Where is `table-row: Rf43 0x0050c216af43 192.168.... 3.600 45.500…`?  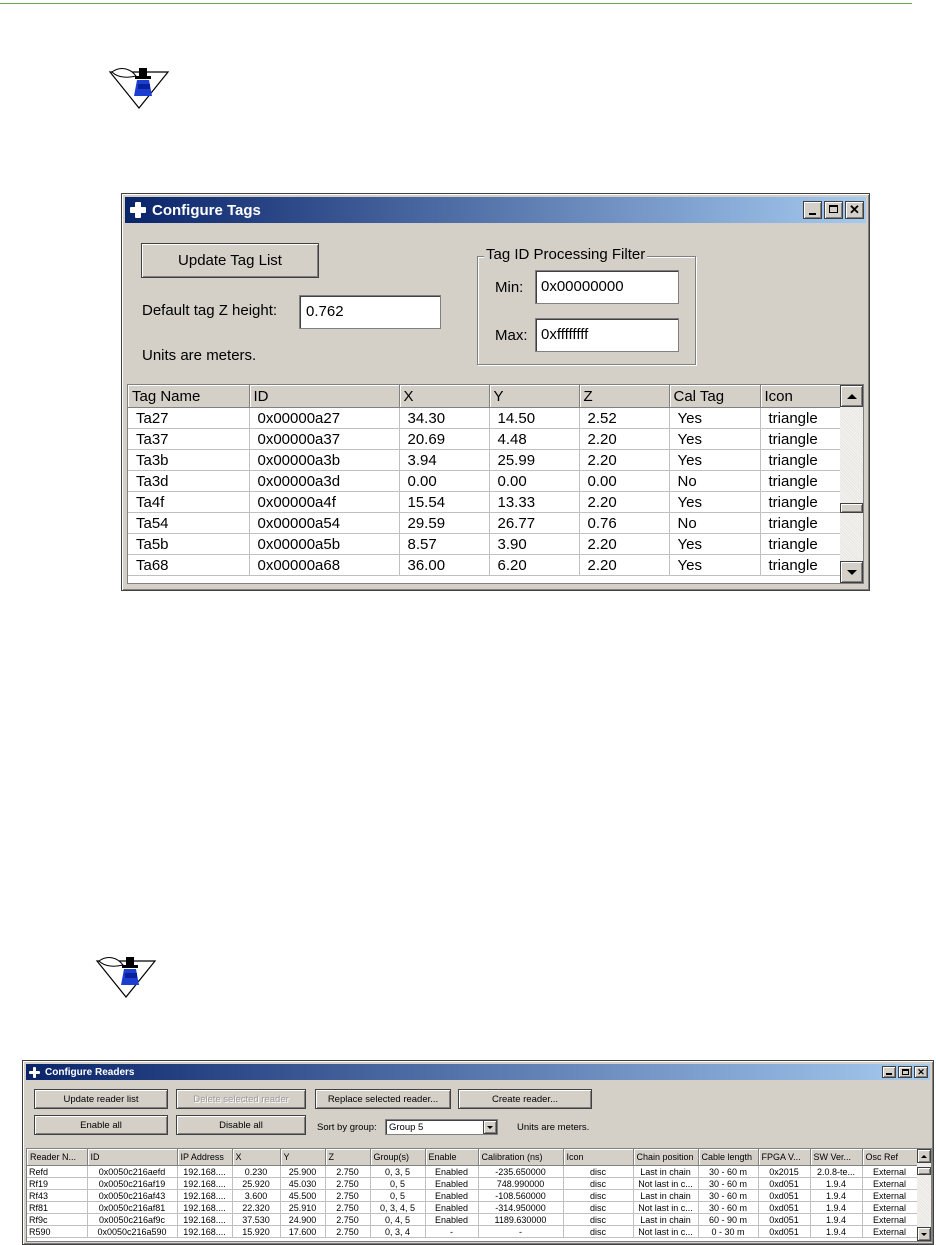 table-row: Rf43 0x0050c216af43 192.168.... 3.600 45.500… is located at coordinates (472, 1195).